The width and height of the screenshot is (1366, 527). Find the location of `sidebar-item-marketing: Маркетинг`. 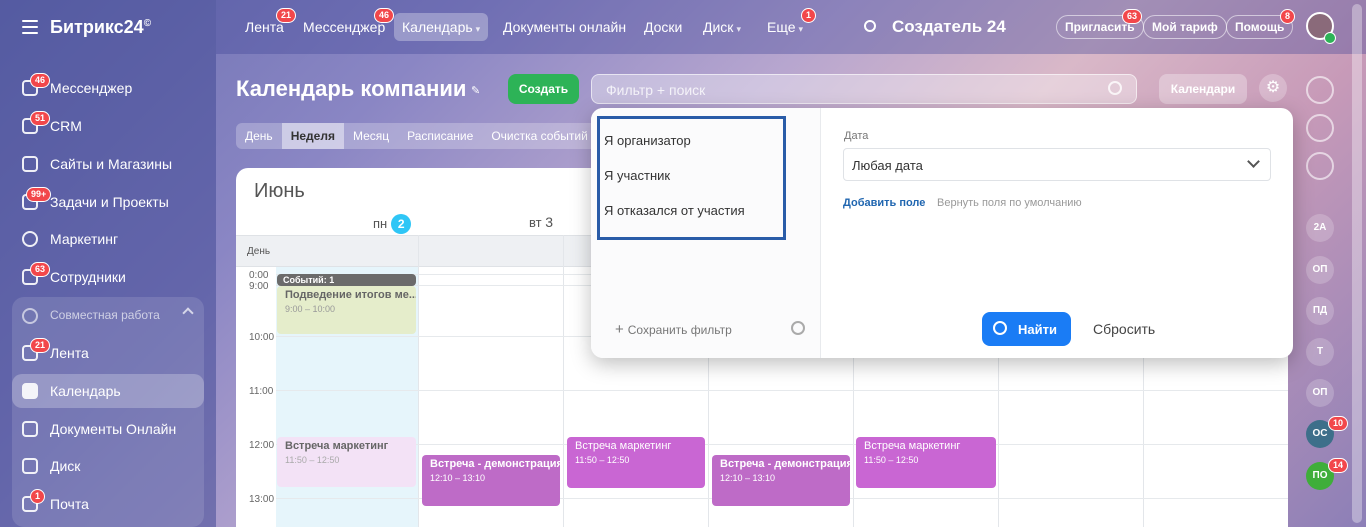

sidebar-item-marketing: Маркетинг is located at coordinates (108, 239).